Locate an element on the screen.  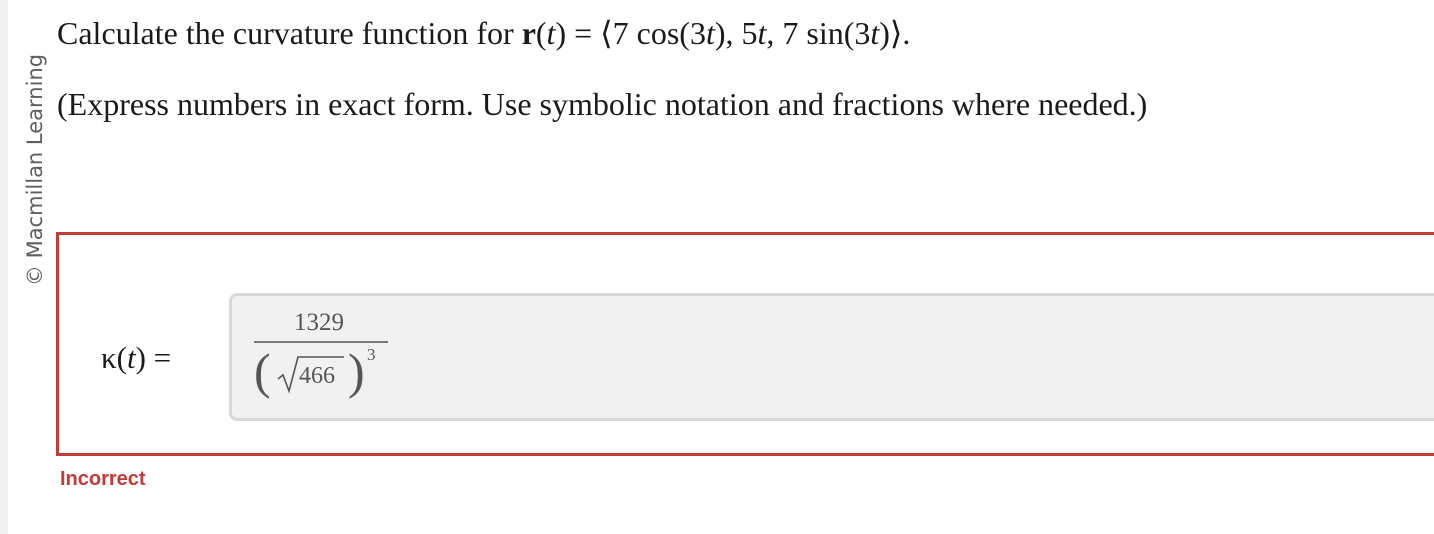
function-name: r is located at coordinates (528, 33).